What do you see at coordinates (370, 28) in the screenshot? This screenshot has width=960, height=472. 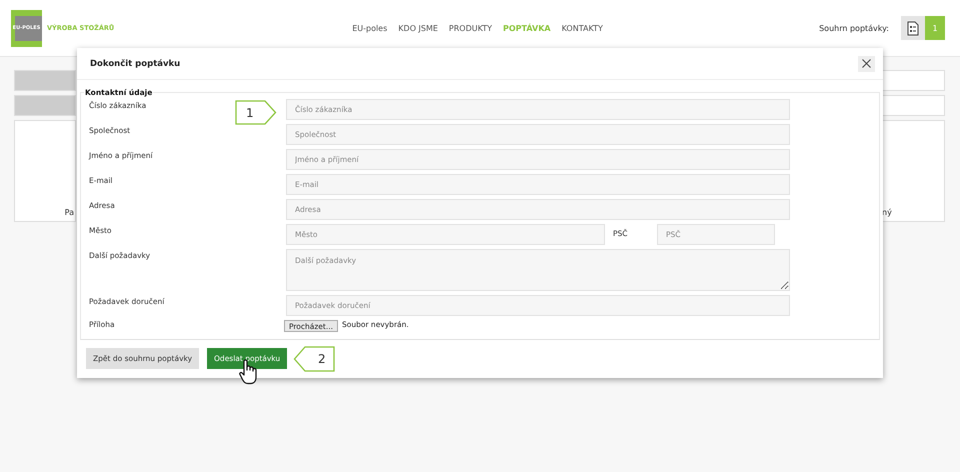 I see `nav-link: EU-poles` at bounding box center [370, 28].